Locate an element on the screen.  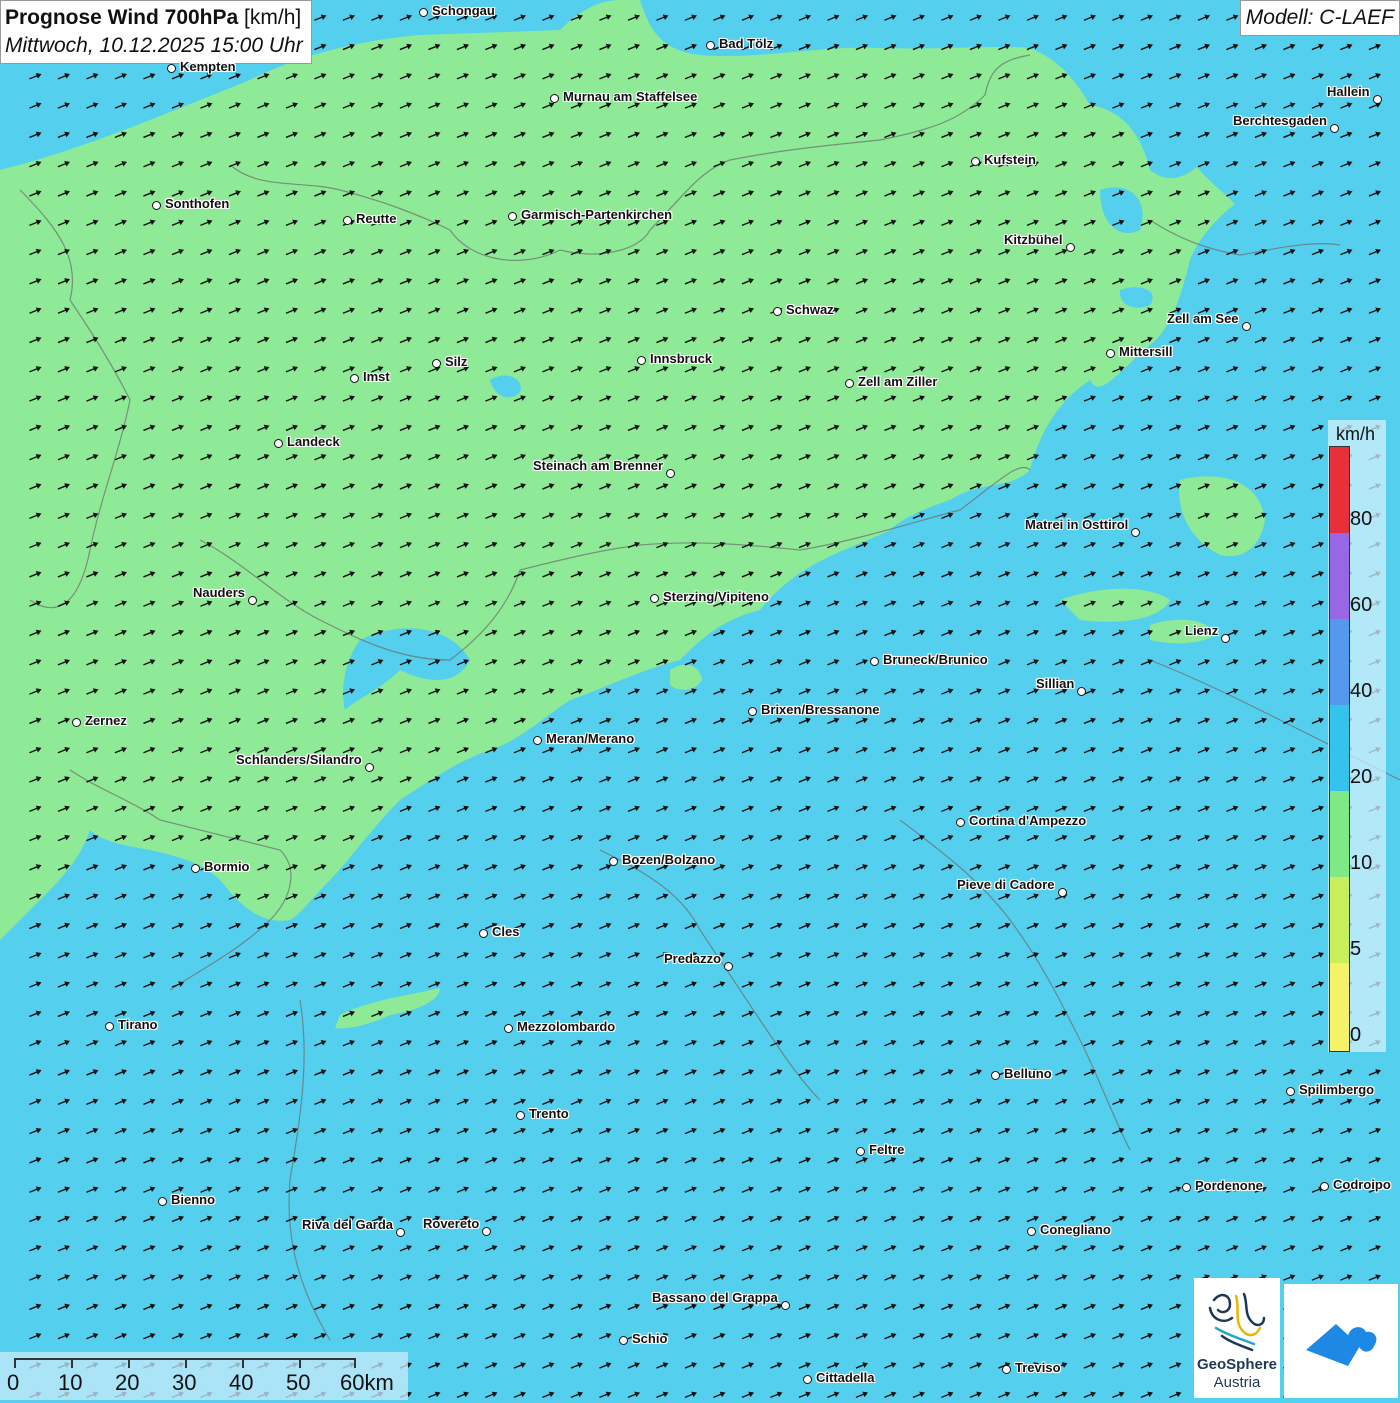
geosphere-logo: GeoSphere Austria is located at coordinates (1237, 1338).